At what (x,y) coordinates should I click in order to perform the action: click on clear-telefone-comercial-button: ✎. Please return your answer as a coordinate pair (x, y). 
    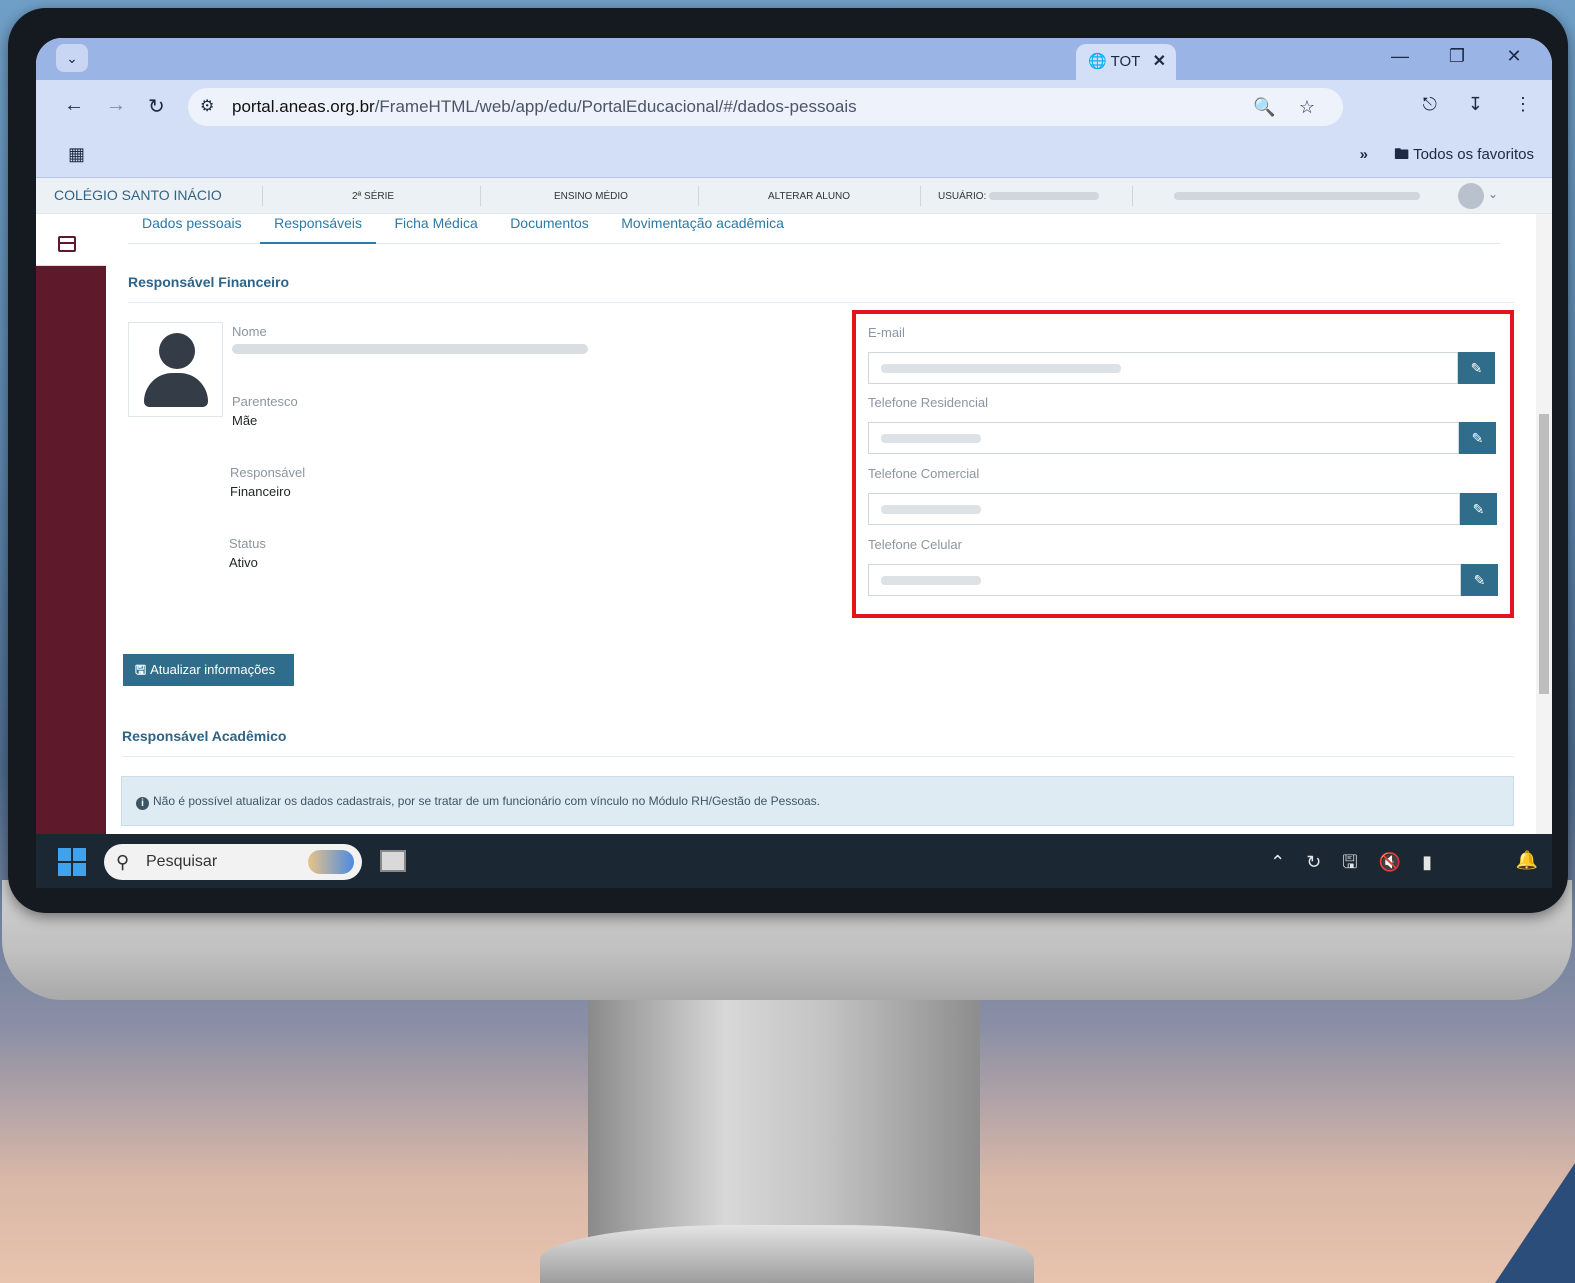
    Looking at the image, I should click on (1478, 509).